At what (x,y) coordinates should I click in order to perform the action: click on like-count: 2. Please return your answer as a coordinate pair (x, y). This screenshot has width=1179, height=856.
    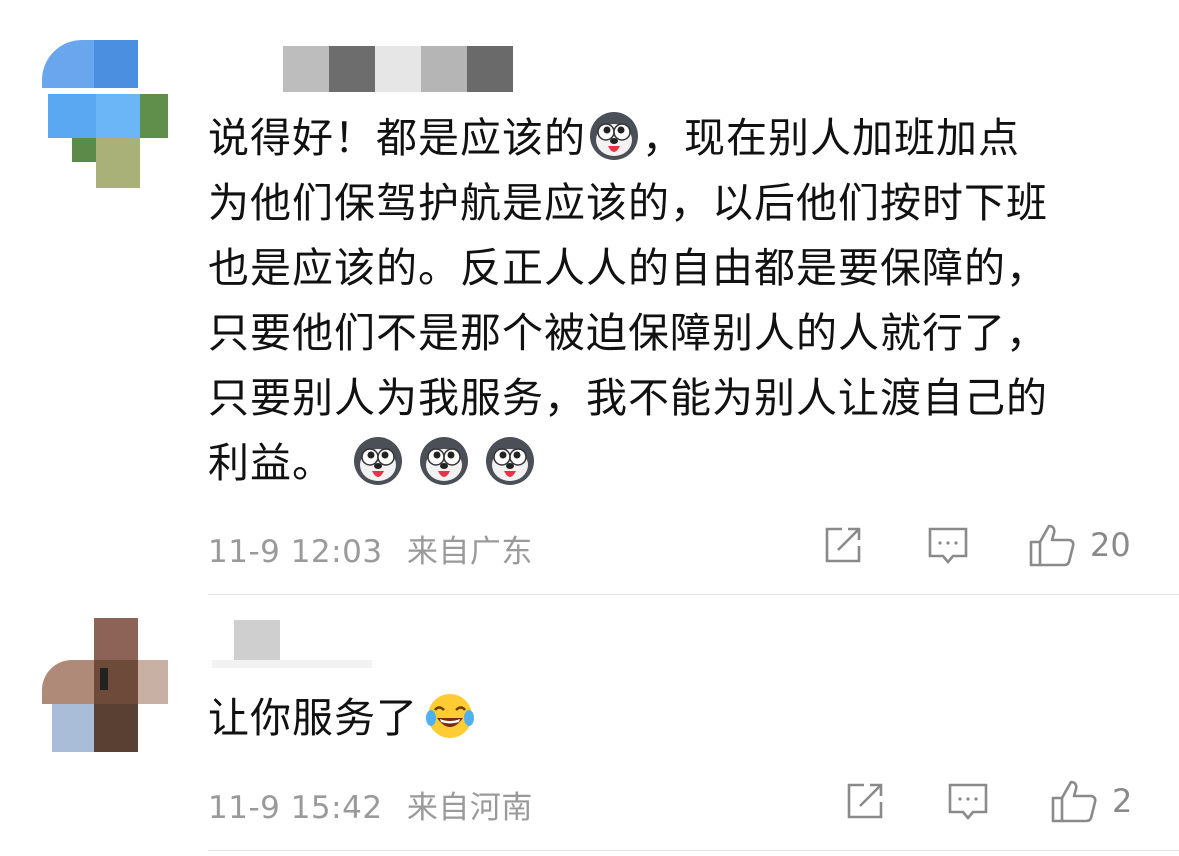
    Looking at the image, I should click on (1122, 801).